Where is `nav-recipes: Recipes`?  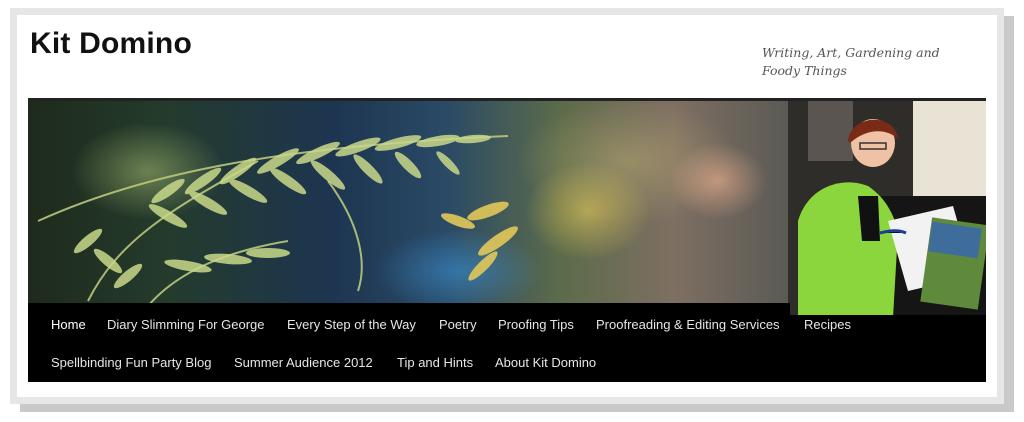
nav-recipes: Recipes is located at coordinates (827, 324).